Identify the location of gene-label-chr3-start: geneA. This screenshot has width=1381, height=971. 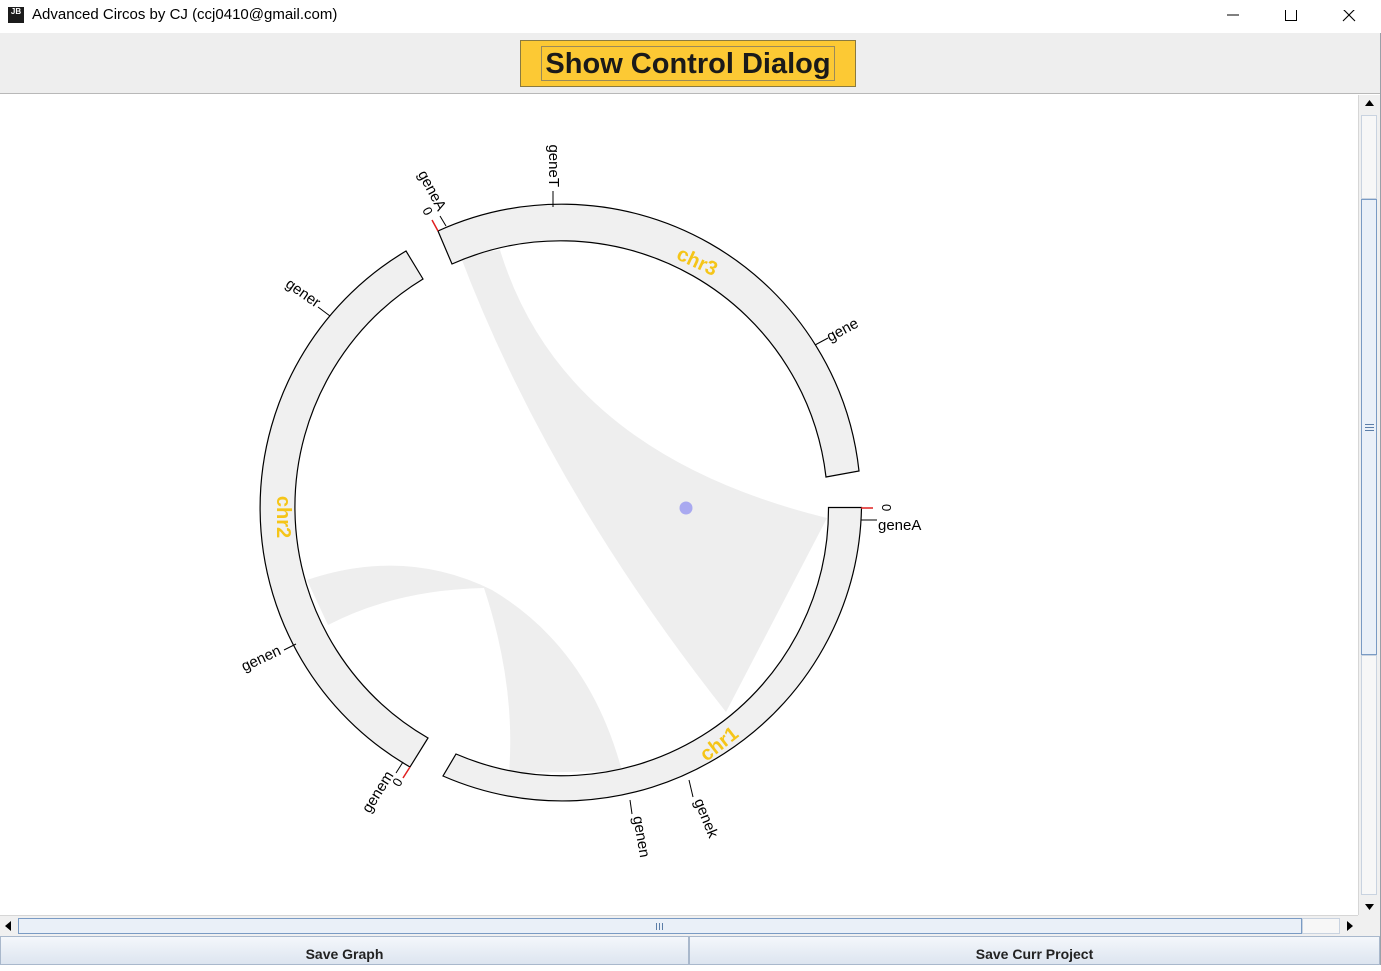
(431, 191).